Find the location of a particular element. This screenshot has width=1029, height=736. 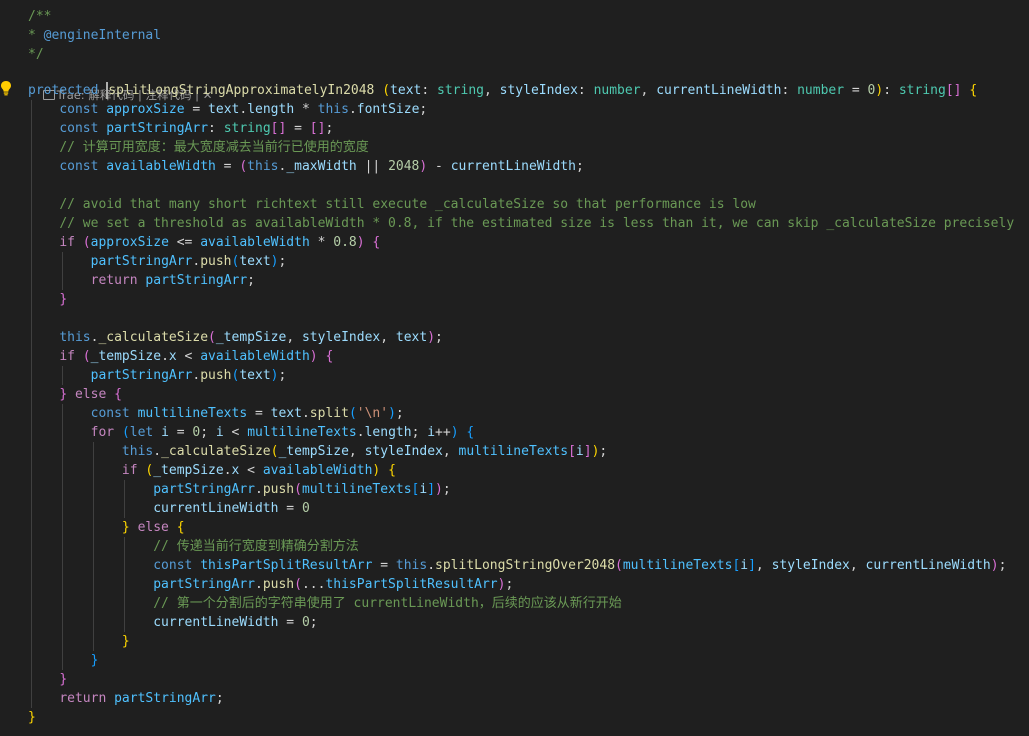

code-token: push is located at coordinates (278, 584).